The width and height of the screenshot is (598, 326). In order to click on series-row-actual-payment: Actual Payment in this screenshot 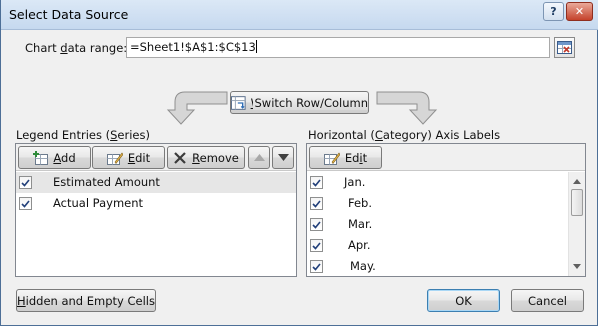, I will do `click(156, 203)`.